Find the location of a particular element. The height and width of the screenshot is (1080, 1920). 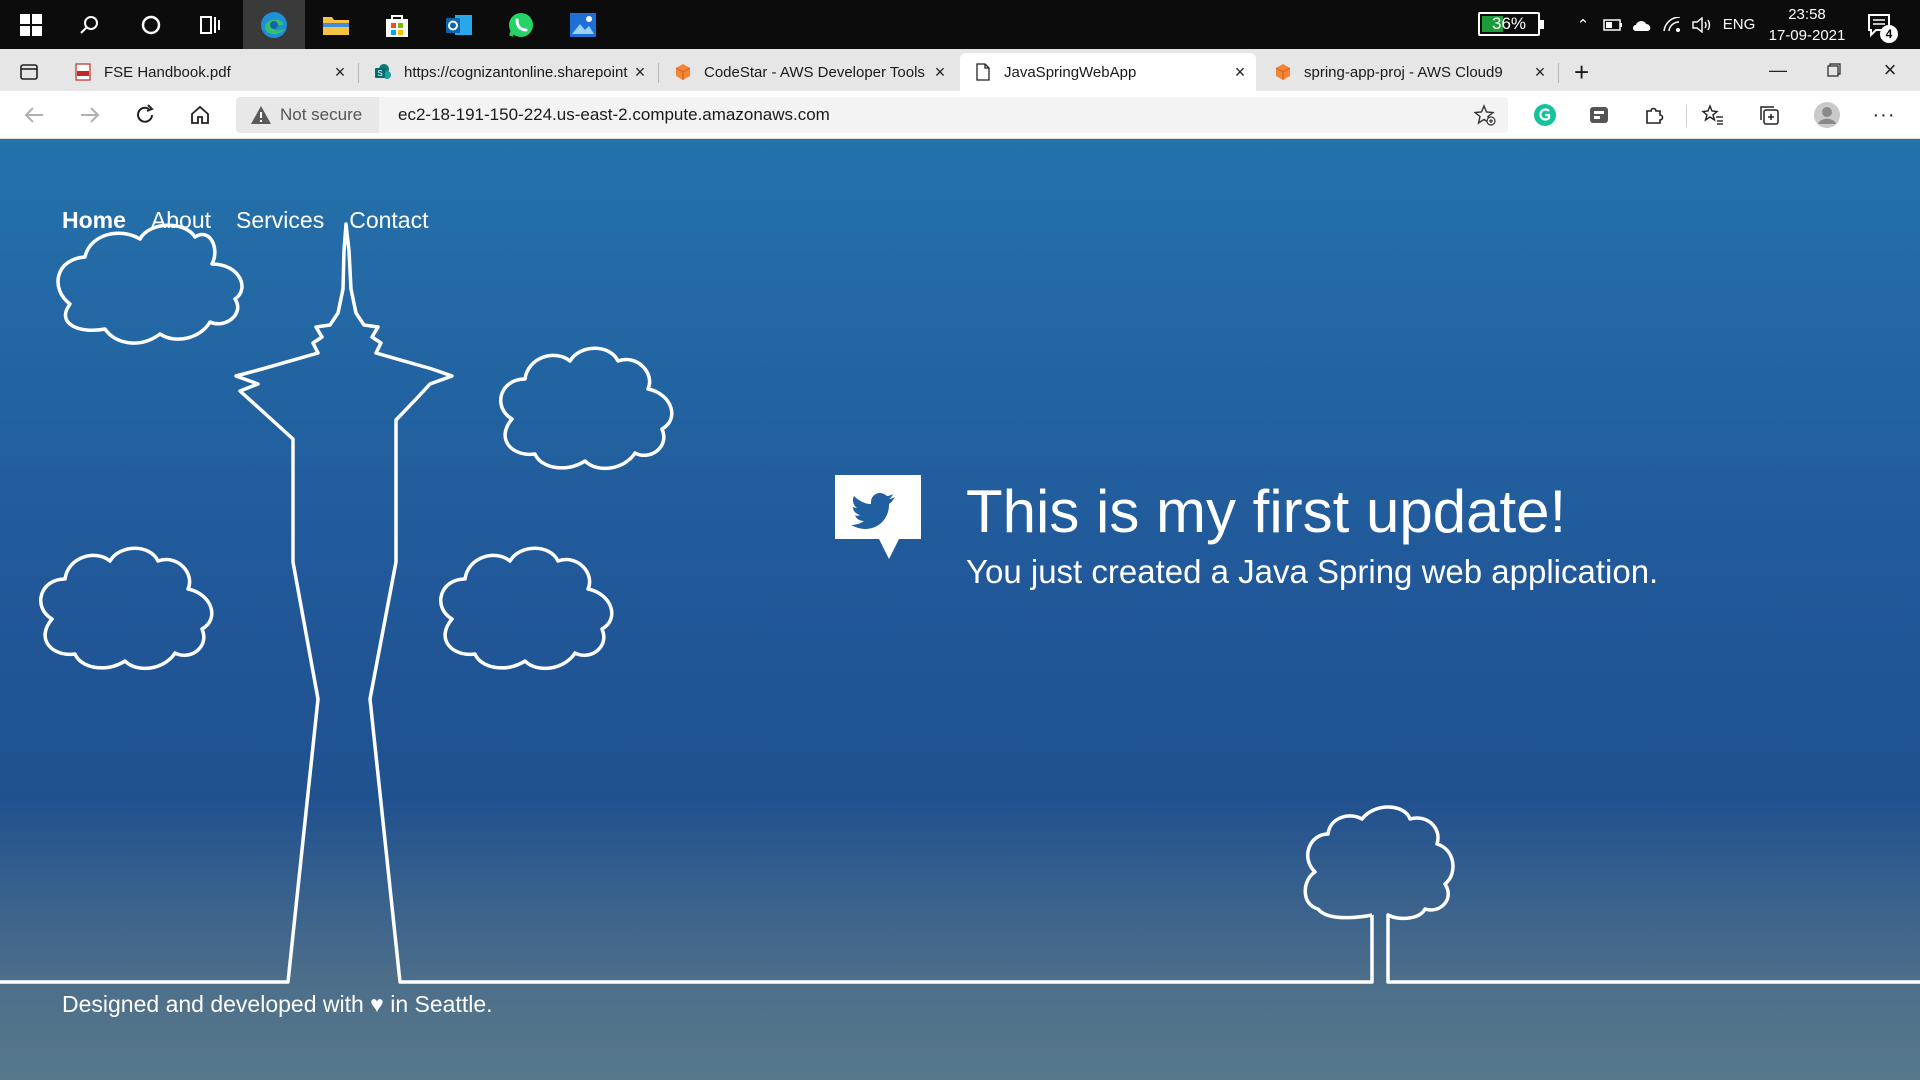

pdf-icon is located at coordinates (83, 72).